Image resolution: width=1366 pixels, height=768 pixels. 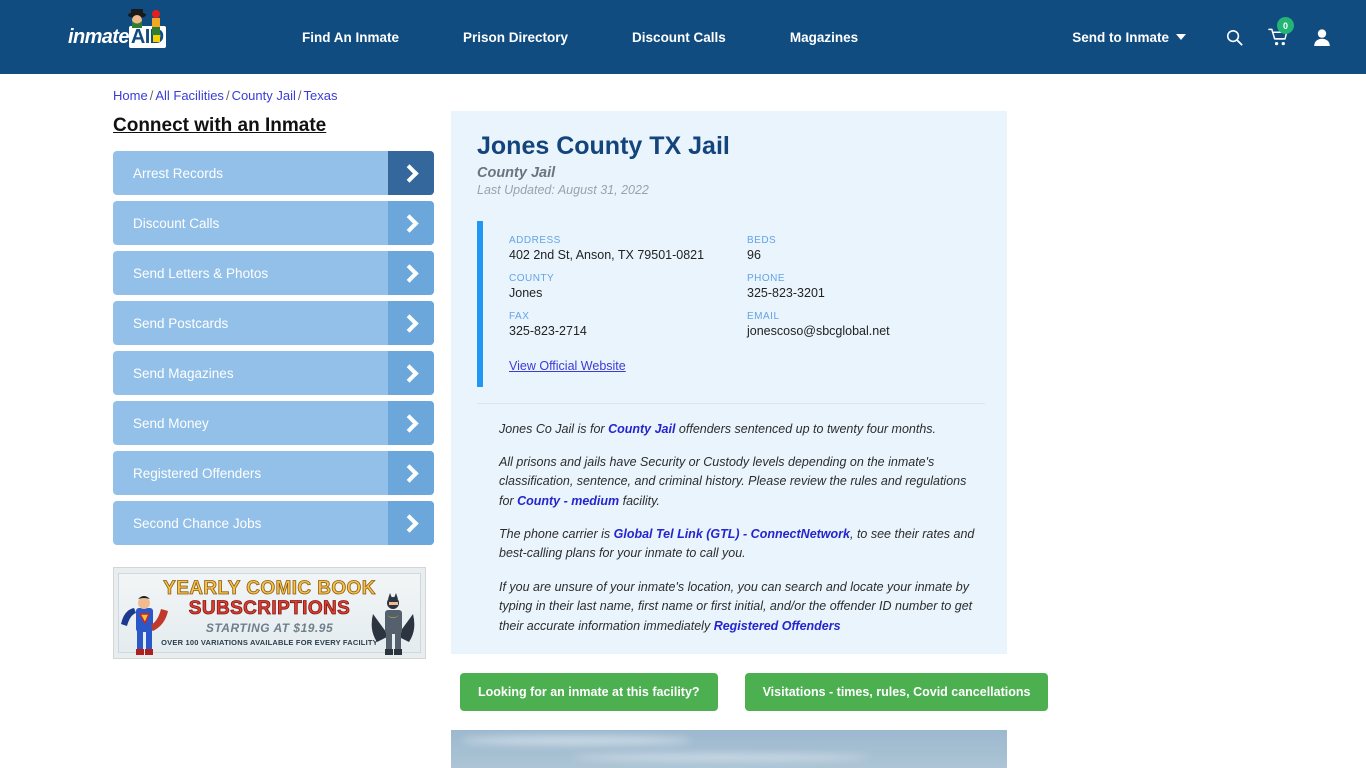 What do you see at coordinates (321, 95) in the screenshot?
I see `breadcrumb-item-texas: Texas` at bounding box center [321, 95].